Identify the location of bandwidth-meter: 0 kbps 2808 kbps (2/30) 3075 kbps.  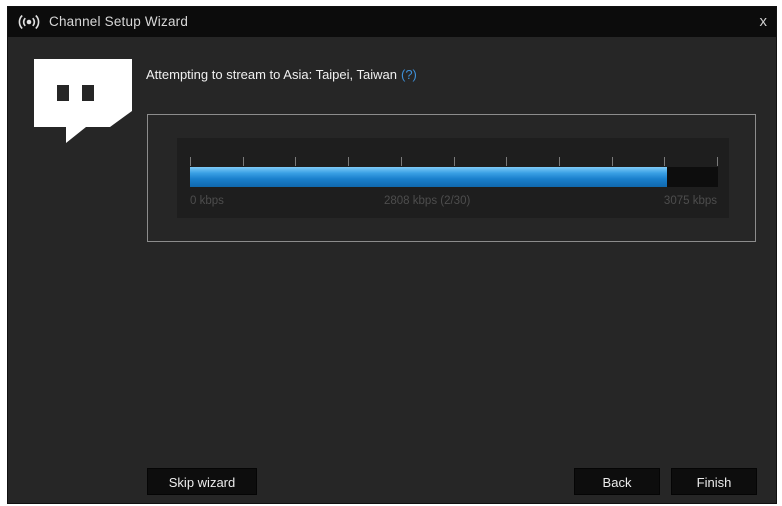
(453, 178).